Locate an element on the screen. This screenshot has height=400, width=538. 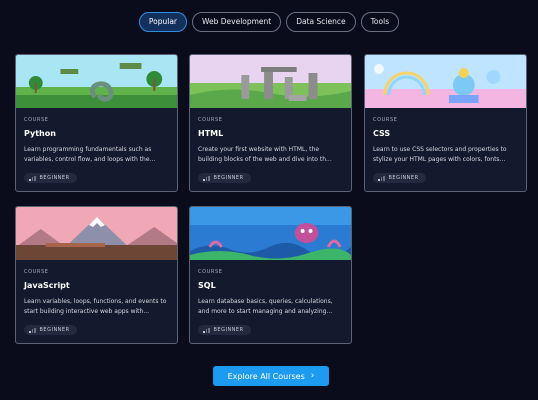
tab-data-science: Data Science is located at coordinates (321, 22).